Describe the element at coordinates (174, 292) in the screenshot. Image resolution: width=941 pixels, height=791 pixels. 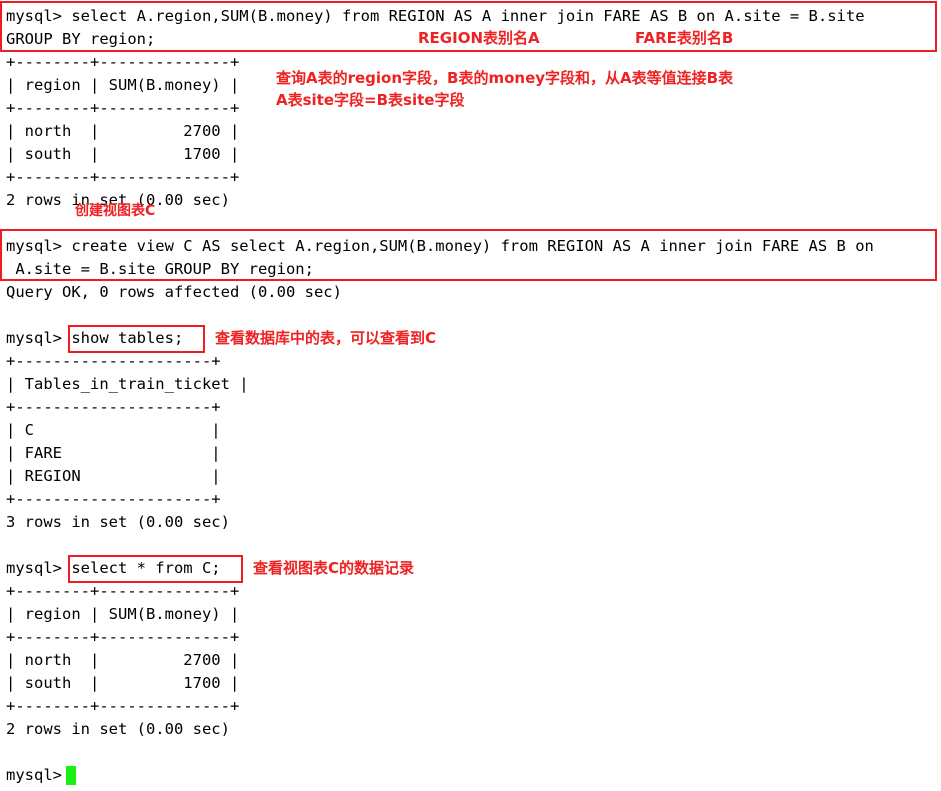
I see `result-footer: Query OK, 0 rows affected (0.00 sec)` at that location.